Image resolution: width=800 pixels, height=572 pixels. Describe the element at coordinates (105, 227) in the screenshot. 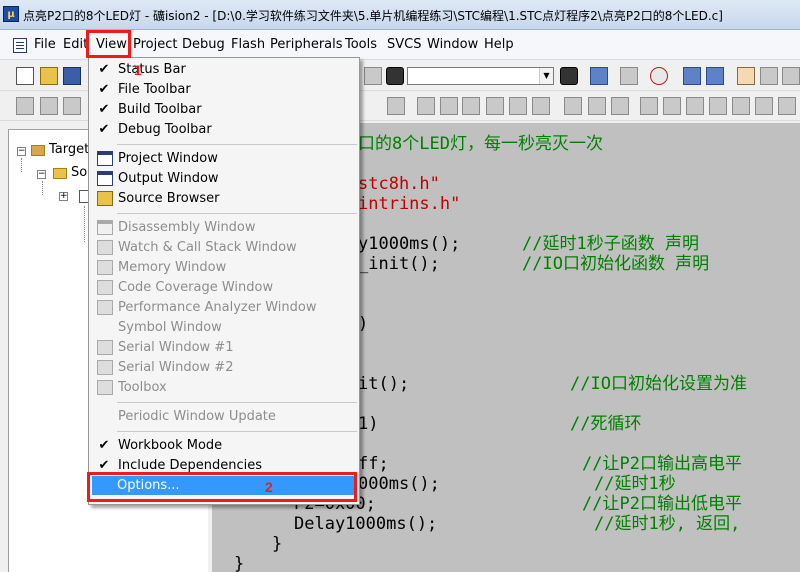

I see `disassembly-window-icon` at that location.